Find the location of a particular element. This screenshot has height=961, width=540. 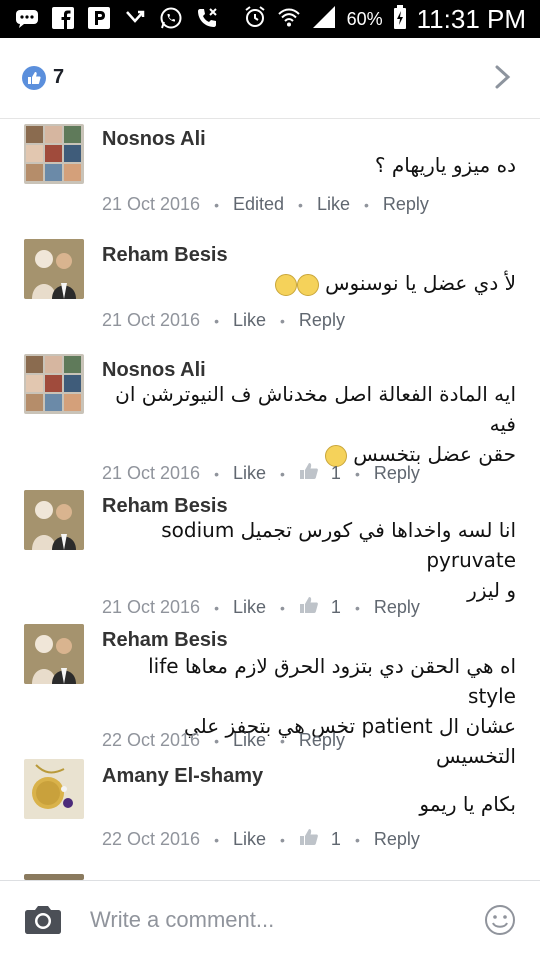

wifi-icon is located at coordinates (289, 19).